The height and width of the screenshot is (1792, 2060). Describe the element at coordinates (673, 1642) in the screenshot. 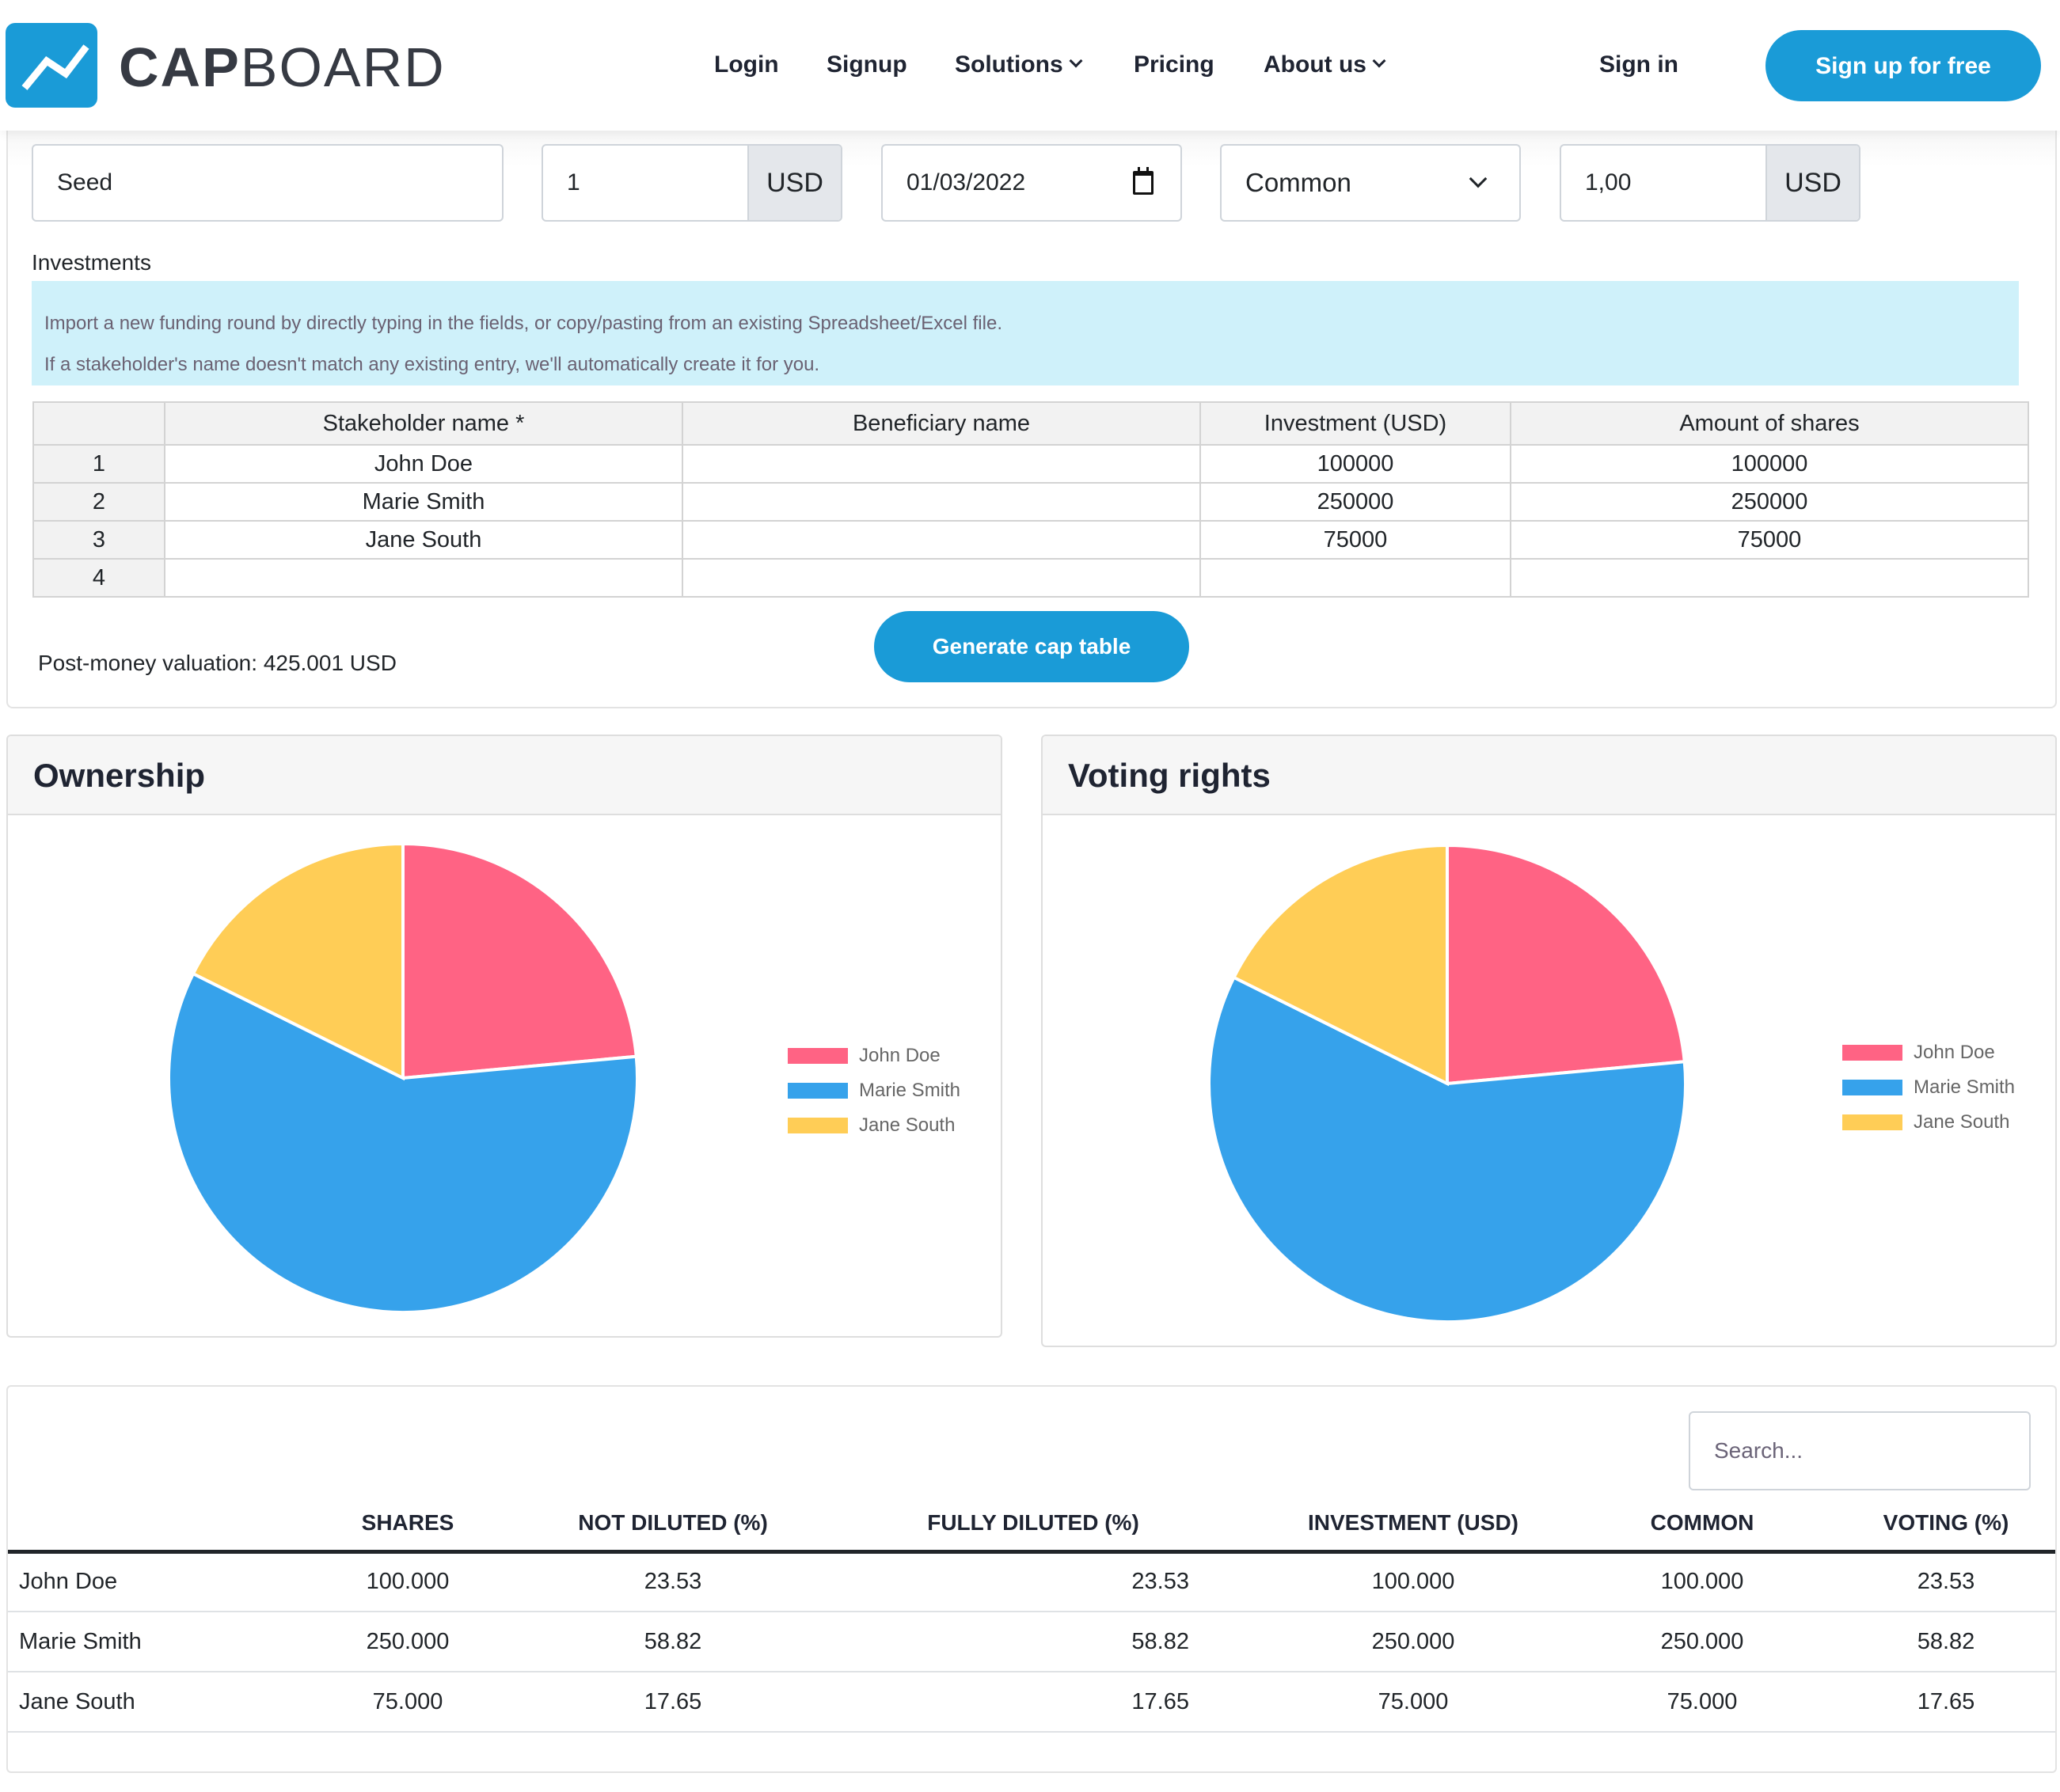

I see `not-diluted-value: 58.82` at that location.